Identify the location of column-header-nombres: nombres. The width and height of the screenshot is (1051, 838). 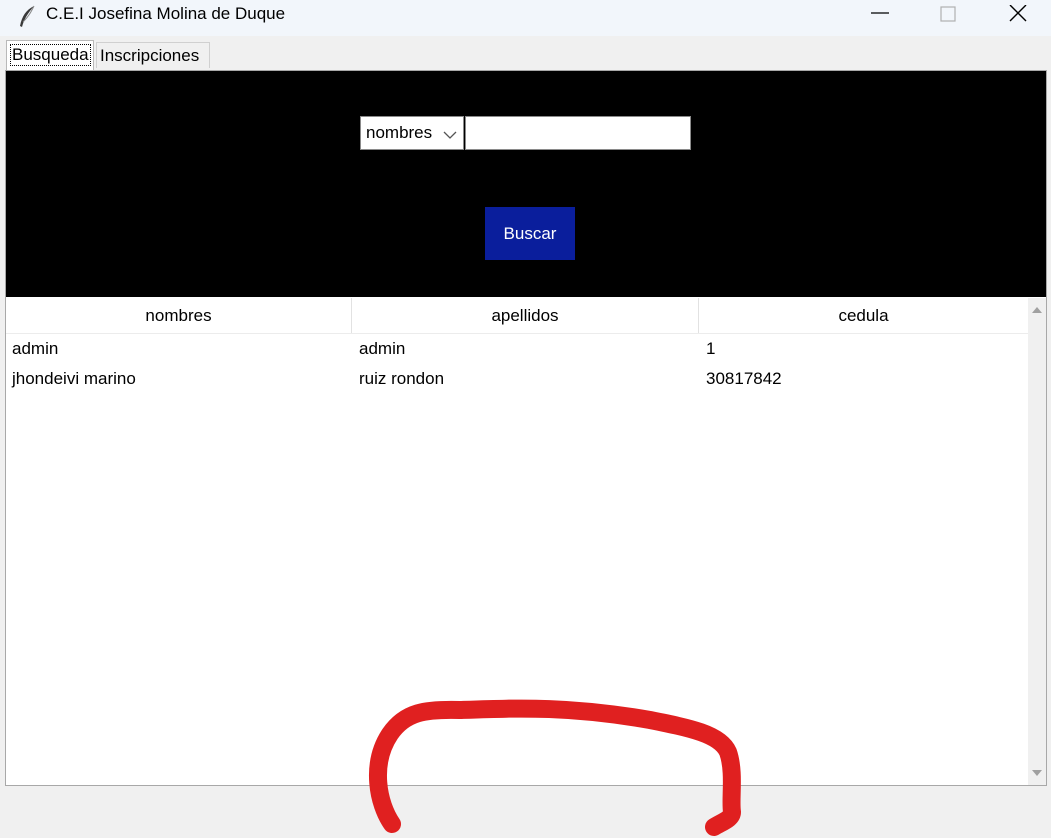
(179, 315).